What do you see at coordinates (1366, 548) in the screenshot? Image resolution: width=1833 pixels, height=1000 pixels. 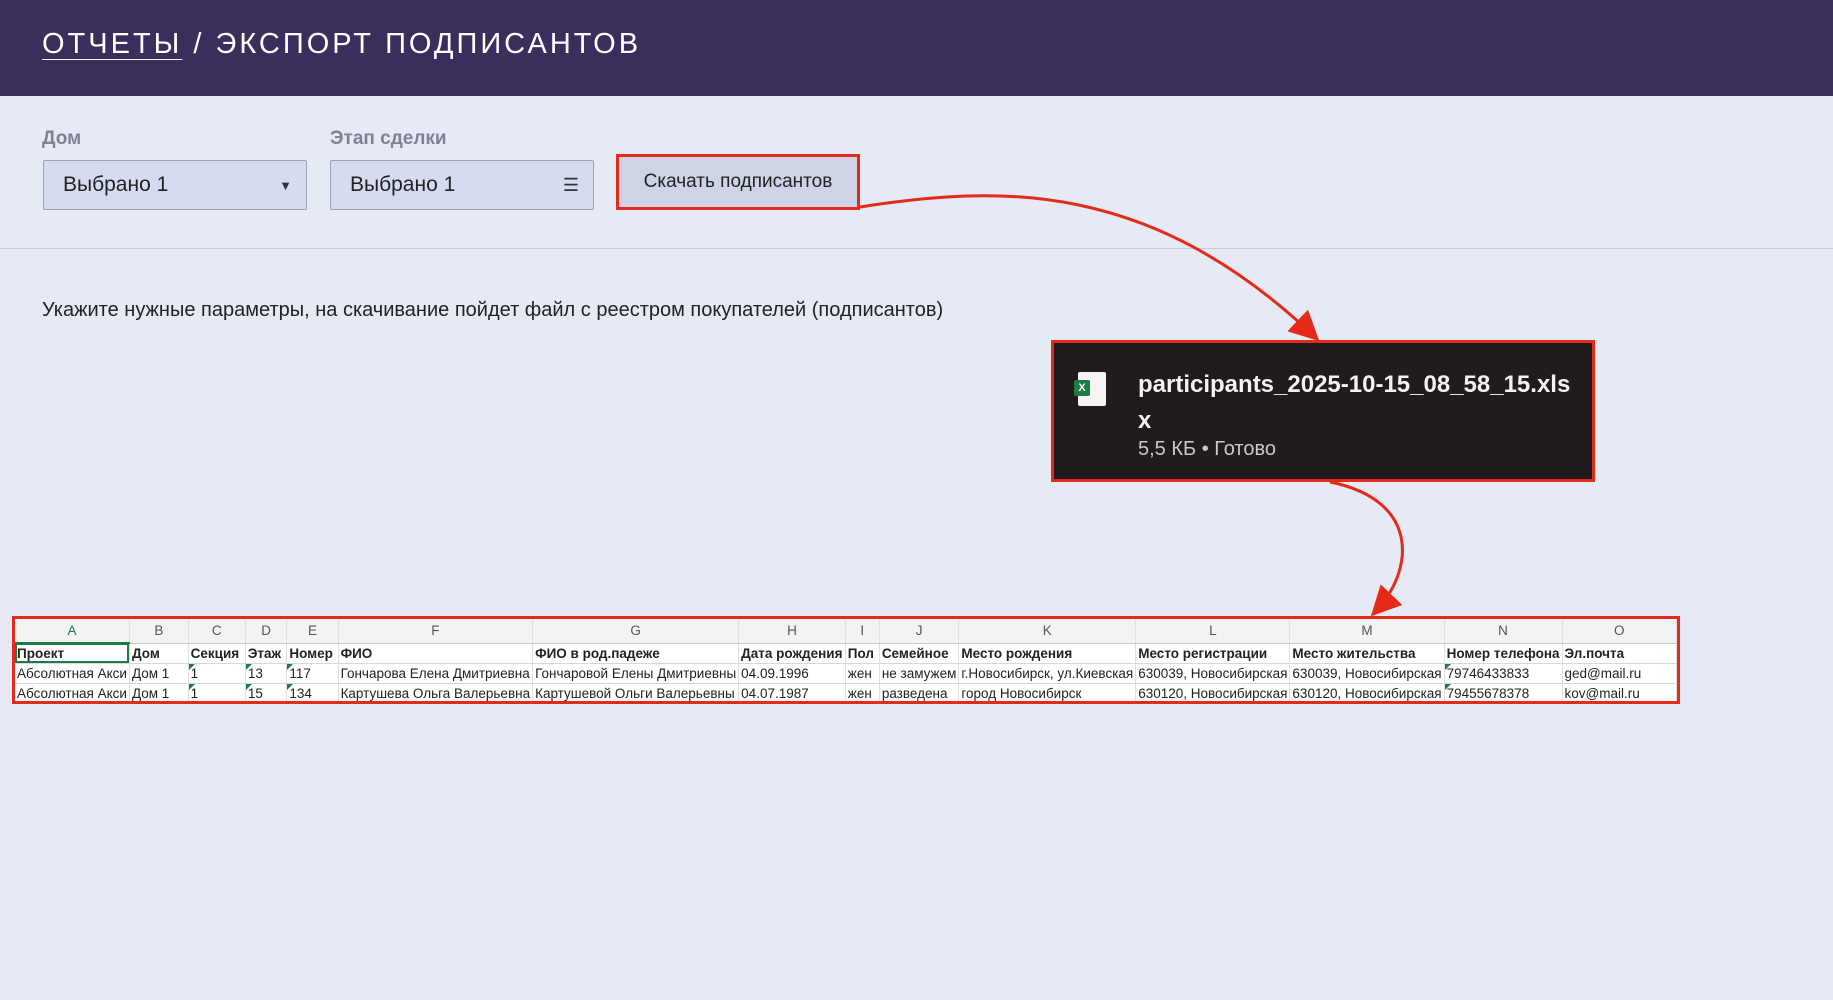 I see `arrow-download-to-sheet` at bounding box center [1366, 548].